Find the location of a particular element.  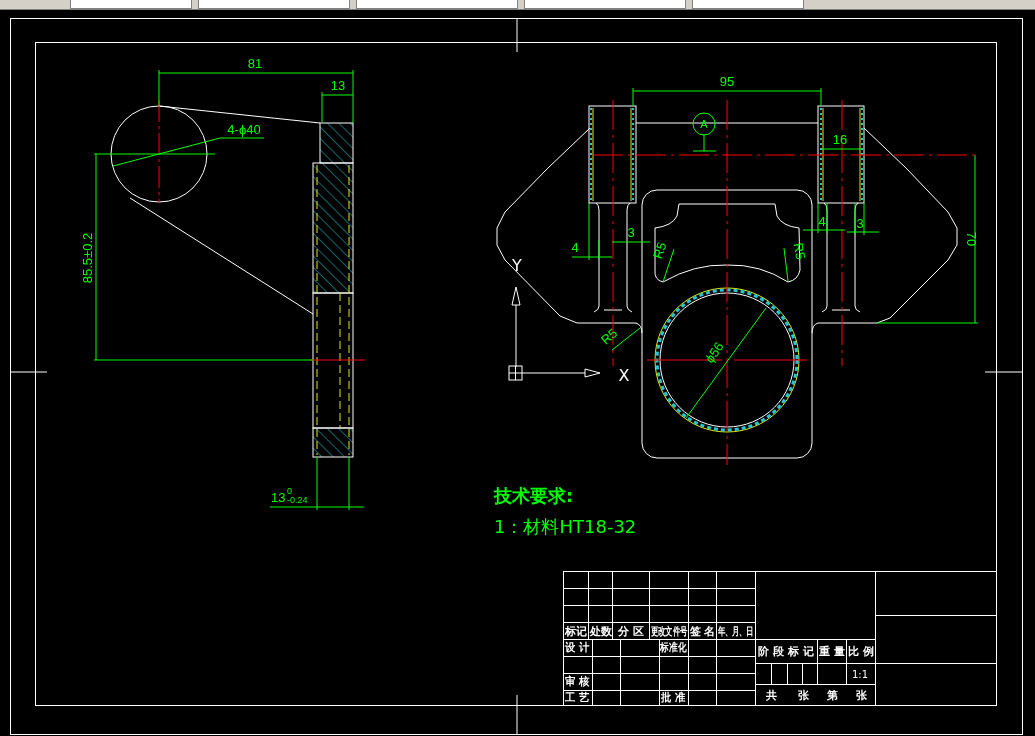

datum-label: A is located at coordinates (704, 124).